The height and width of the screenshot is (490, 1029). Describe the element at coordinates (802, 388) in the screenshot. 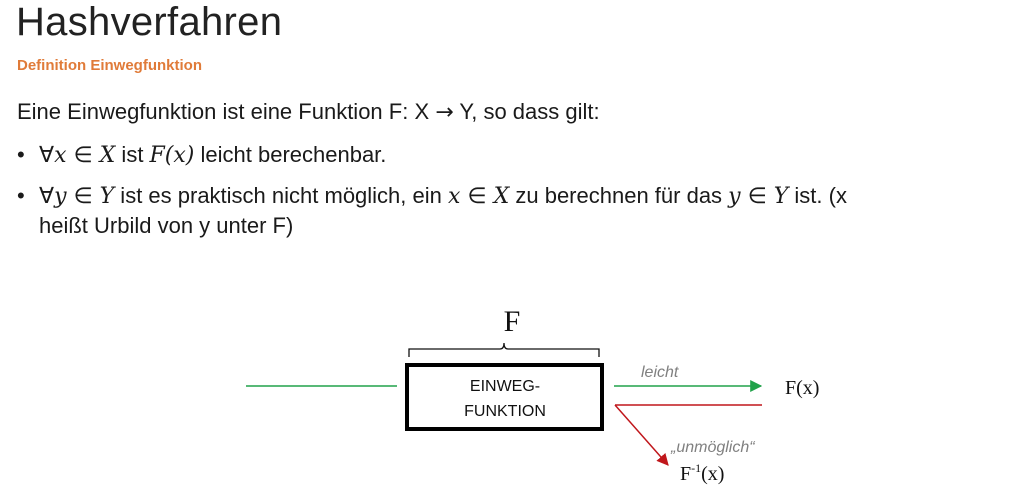

I see `output-label: F(x)` at that location.